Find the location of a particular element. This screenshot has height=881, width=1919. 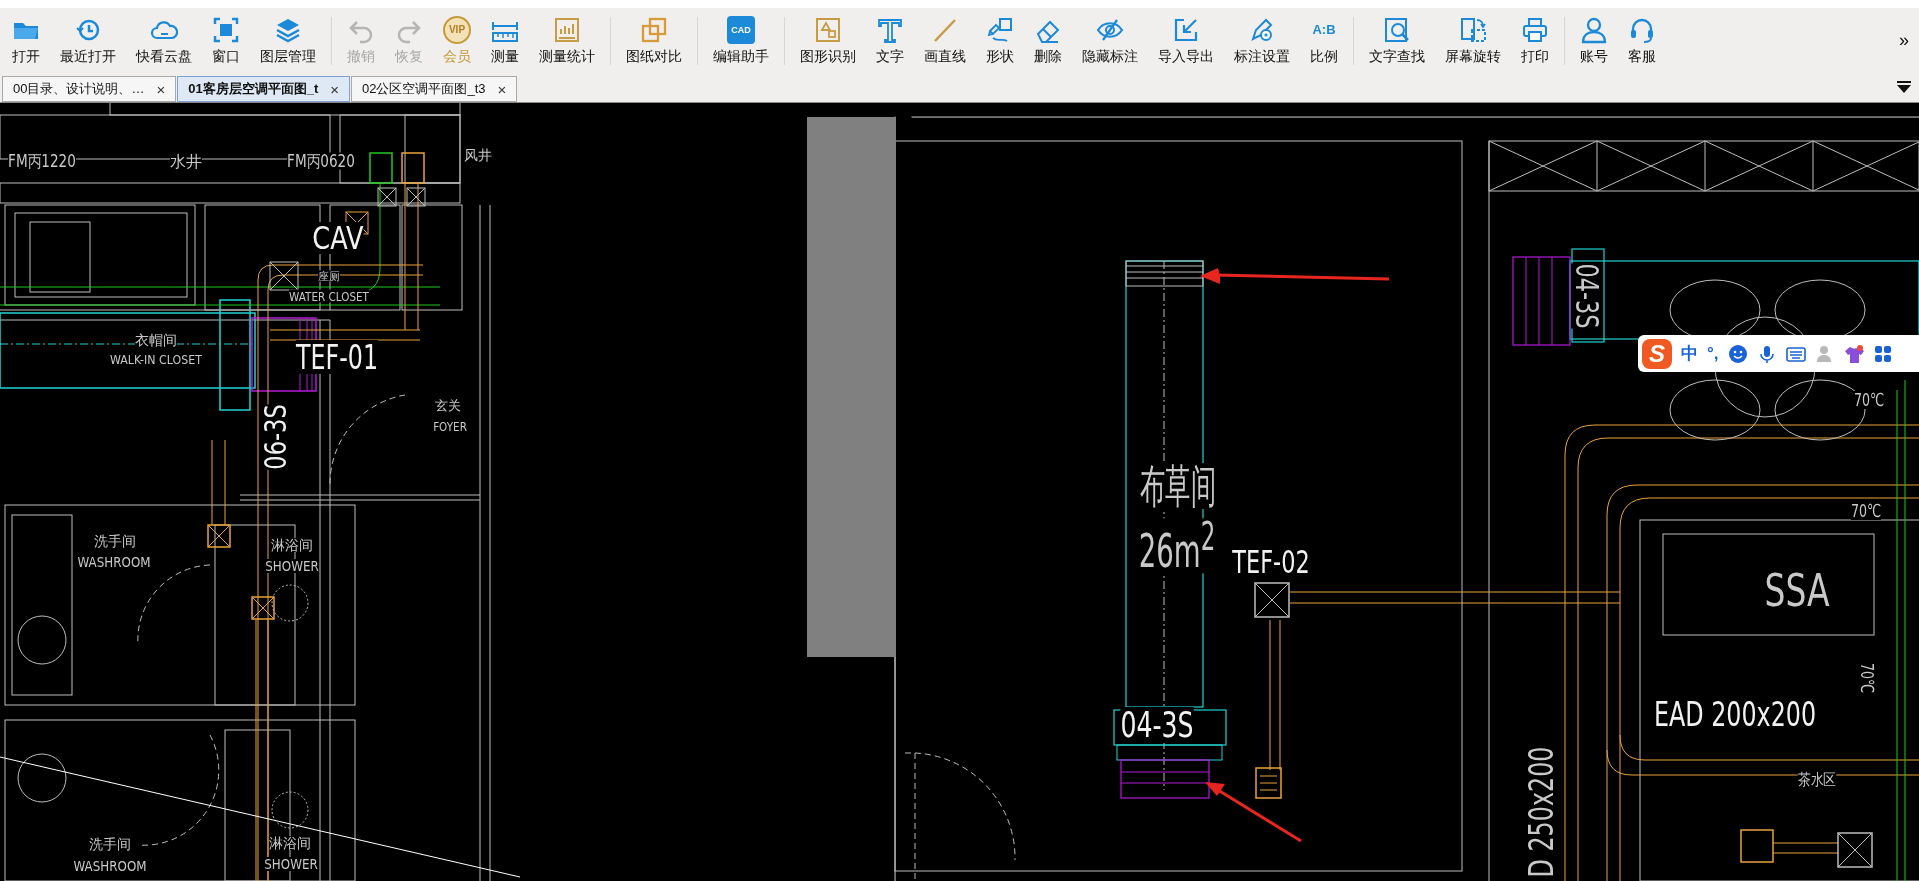

document-tab: 02公区空调平面图_t3 × is located at coordinates (434, 89).